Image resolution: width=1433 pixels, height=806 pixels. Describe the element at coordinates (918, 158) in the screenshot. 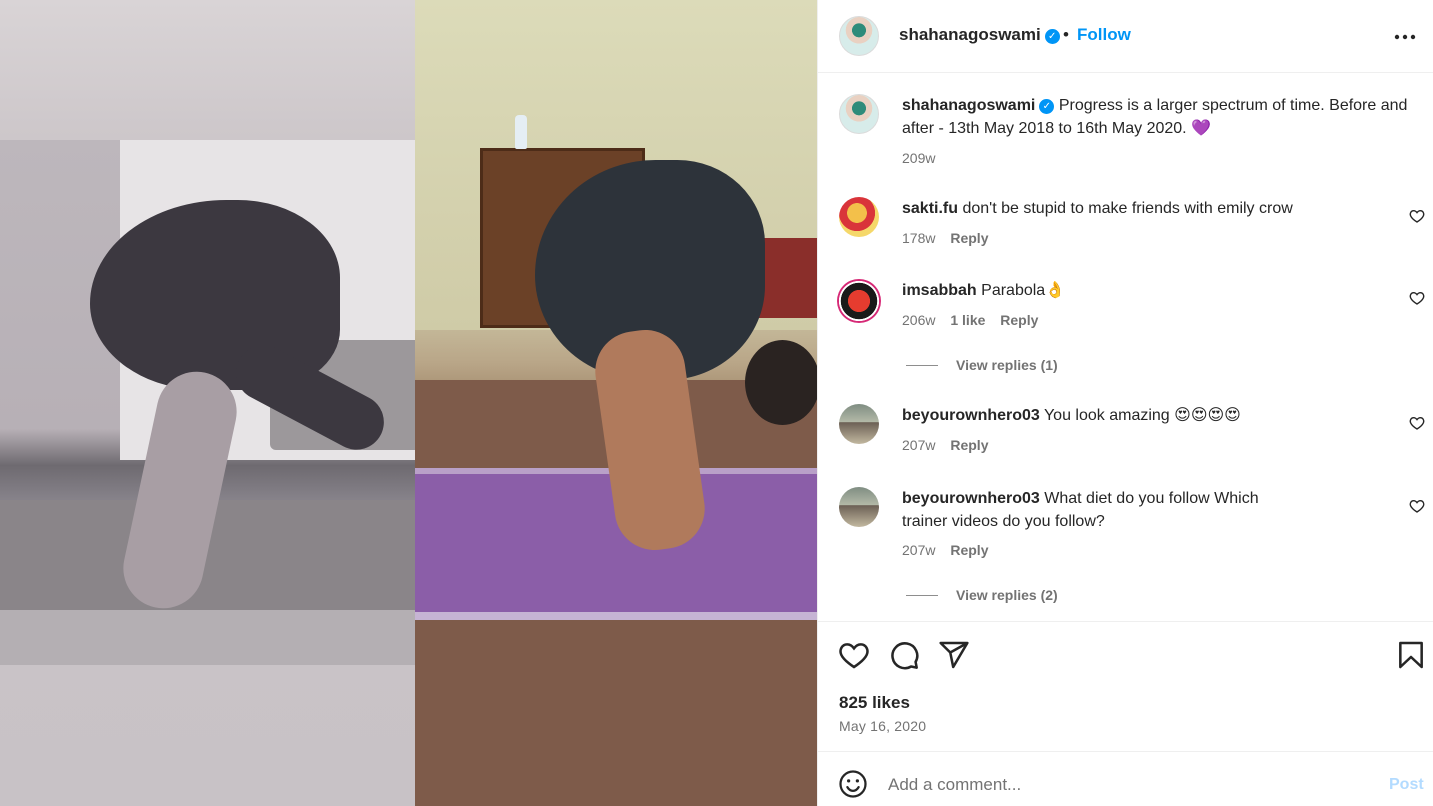

I see `caption-time: 209w` at that location.